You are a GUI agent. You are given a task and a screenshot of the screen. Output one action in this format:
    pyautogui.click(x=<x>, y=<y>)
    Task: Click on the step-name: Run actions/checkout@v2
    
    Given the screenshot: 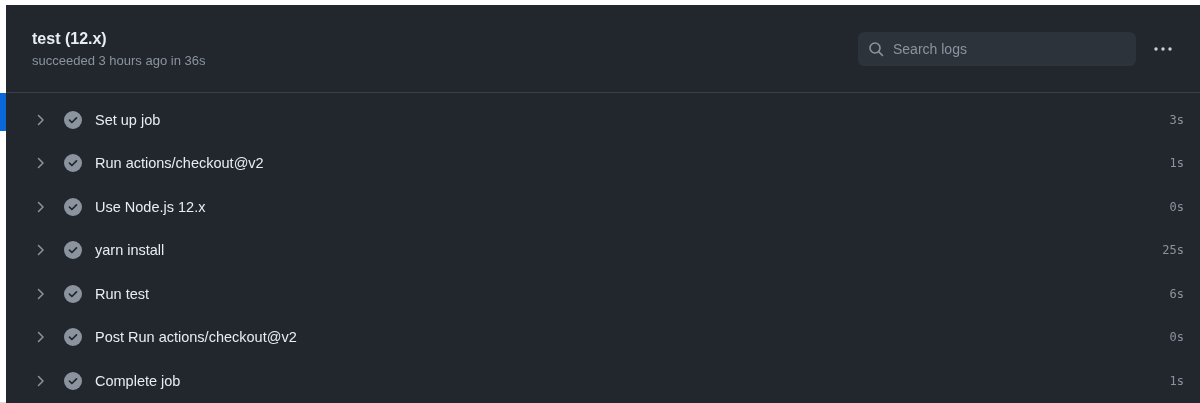 What is the action you would take?
    pyautogui.click(x=180, y=163)
    